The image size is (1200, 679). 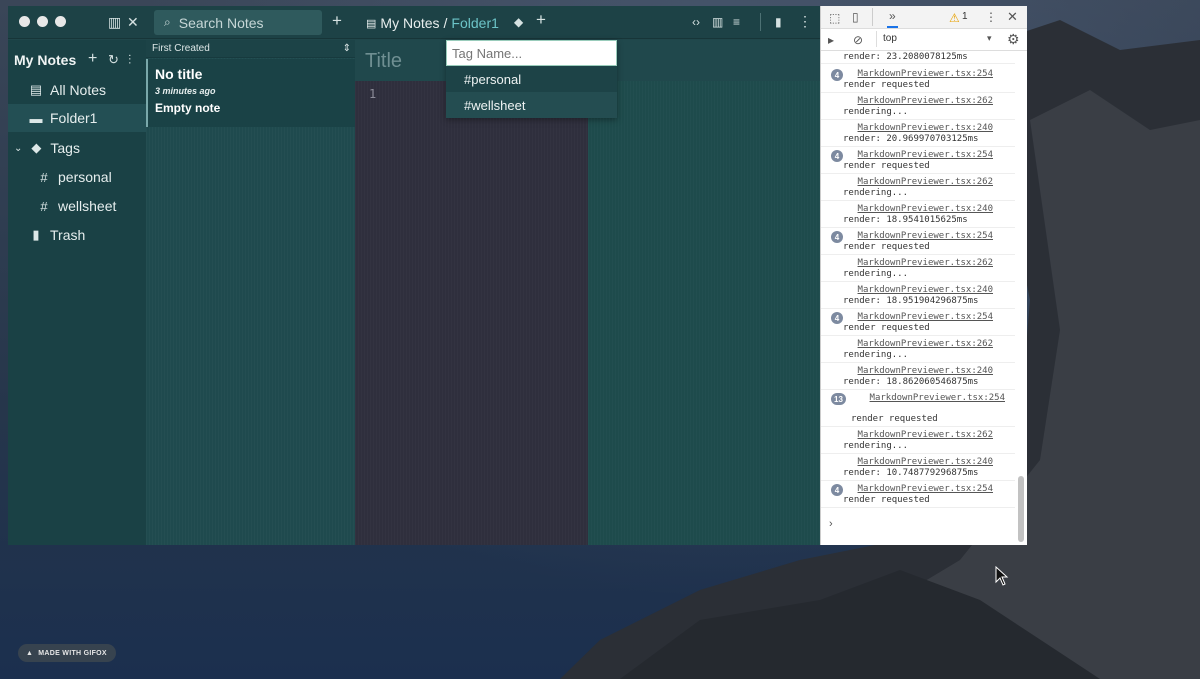 I want to click on sidebar-item-label: personal, so click(x=85, y=177).